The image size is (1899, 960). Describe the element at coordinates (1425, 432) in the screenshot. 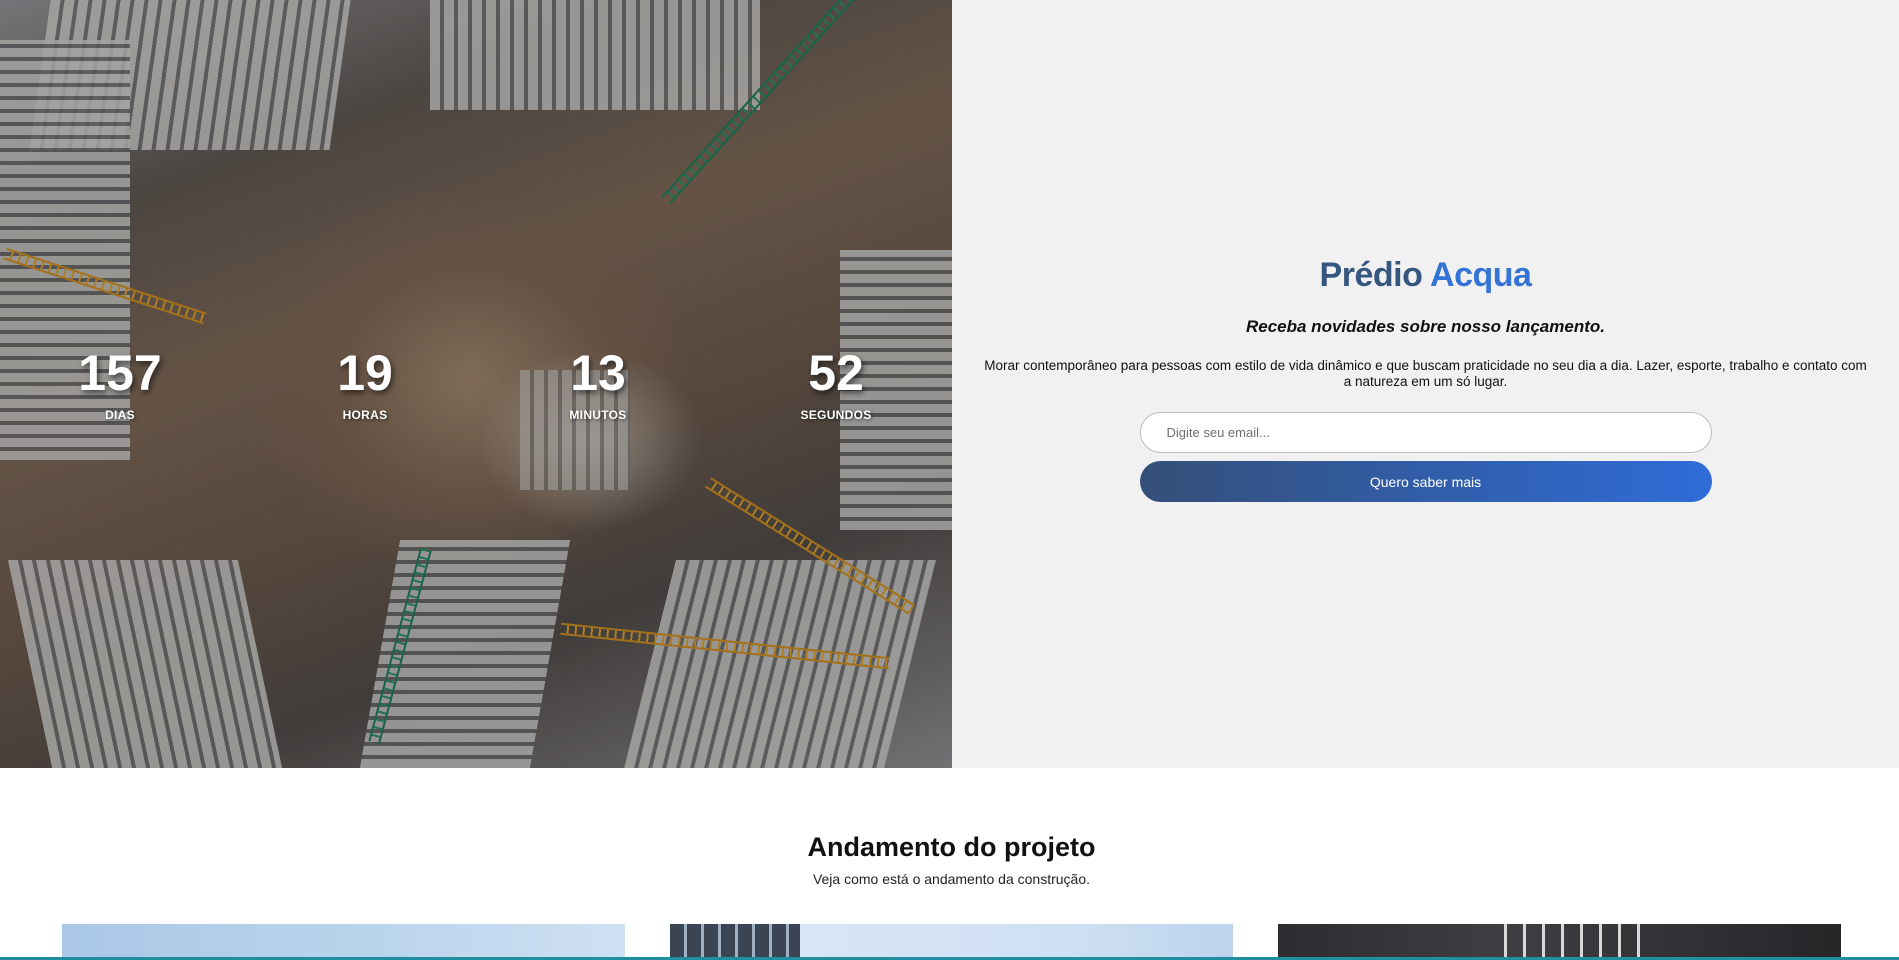

I see `email-input` at that location.